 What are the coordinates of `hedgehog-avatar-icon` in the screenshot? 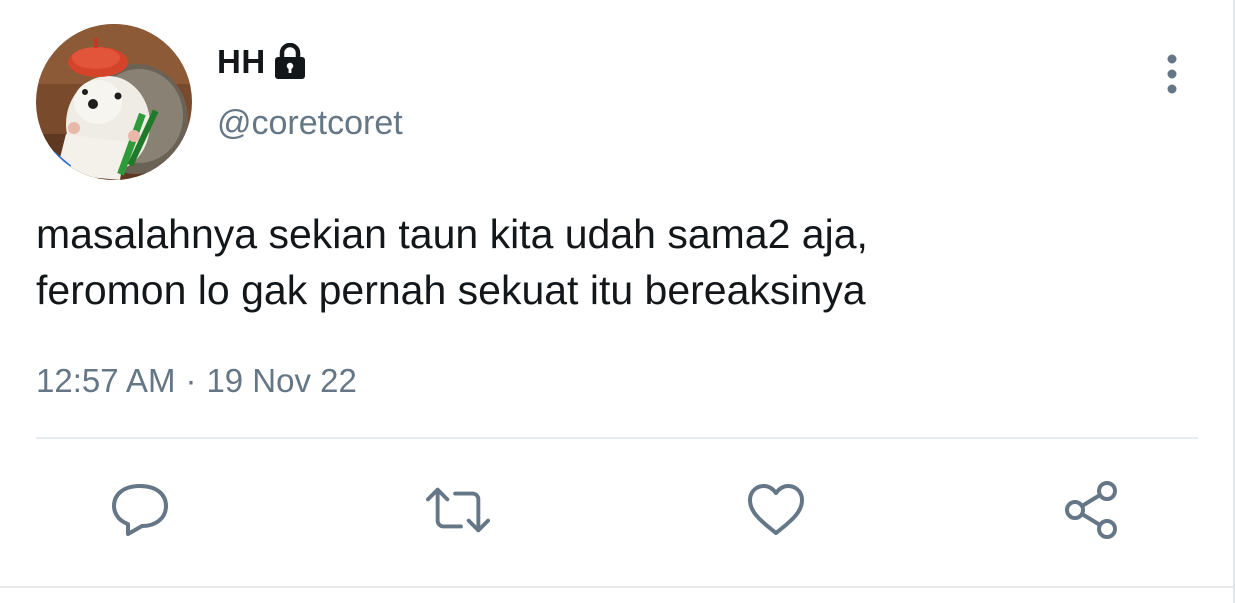 It's located at (114, 102).